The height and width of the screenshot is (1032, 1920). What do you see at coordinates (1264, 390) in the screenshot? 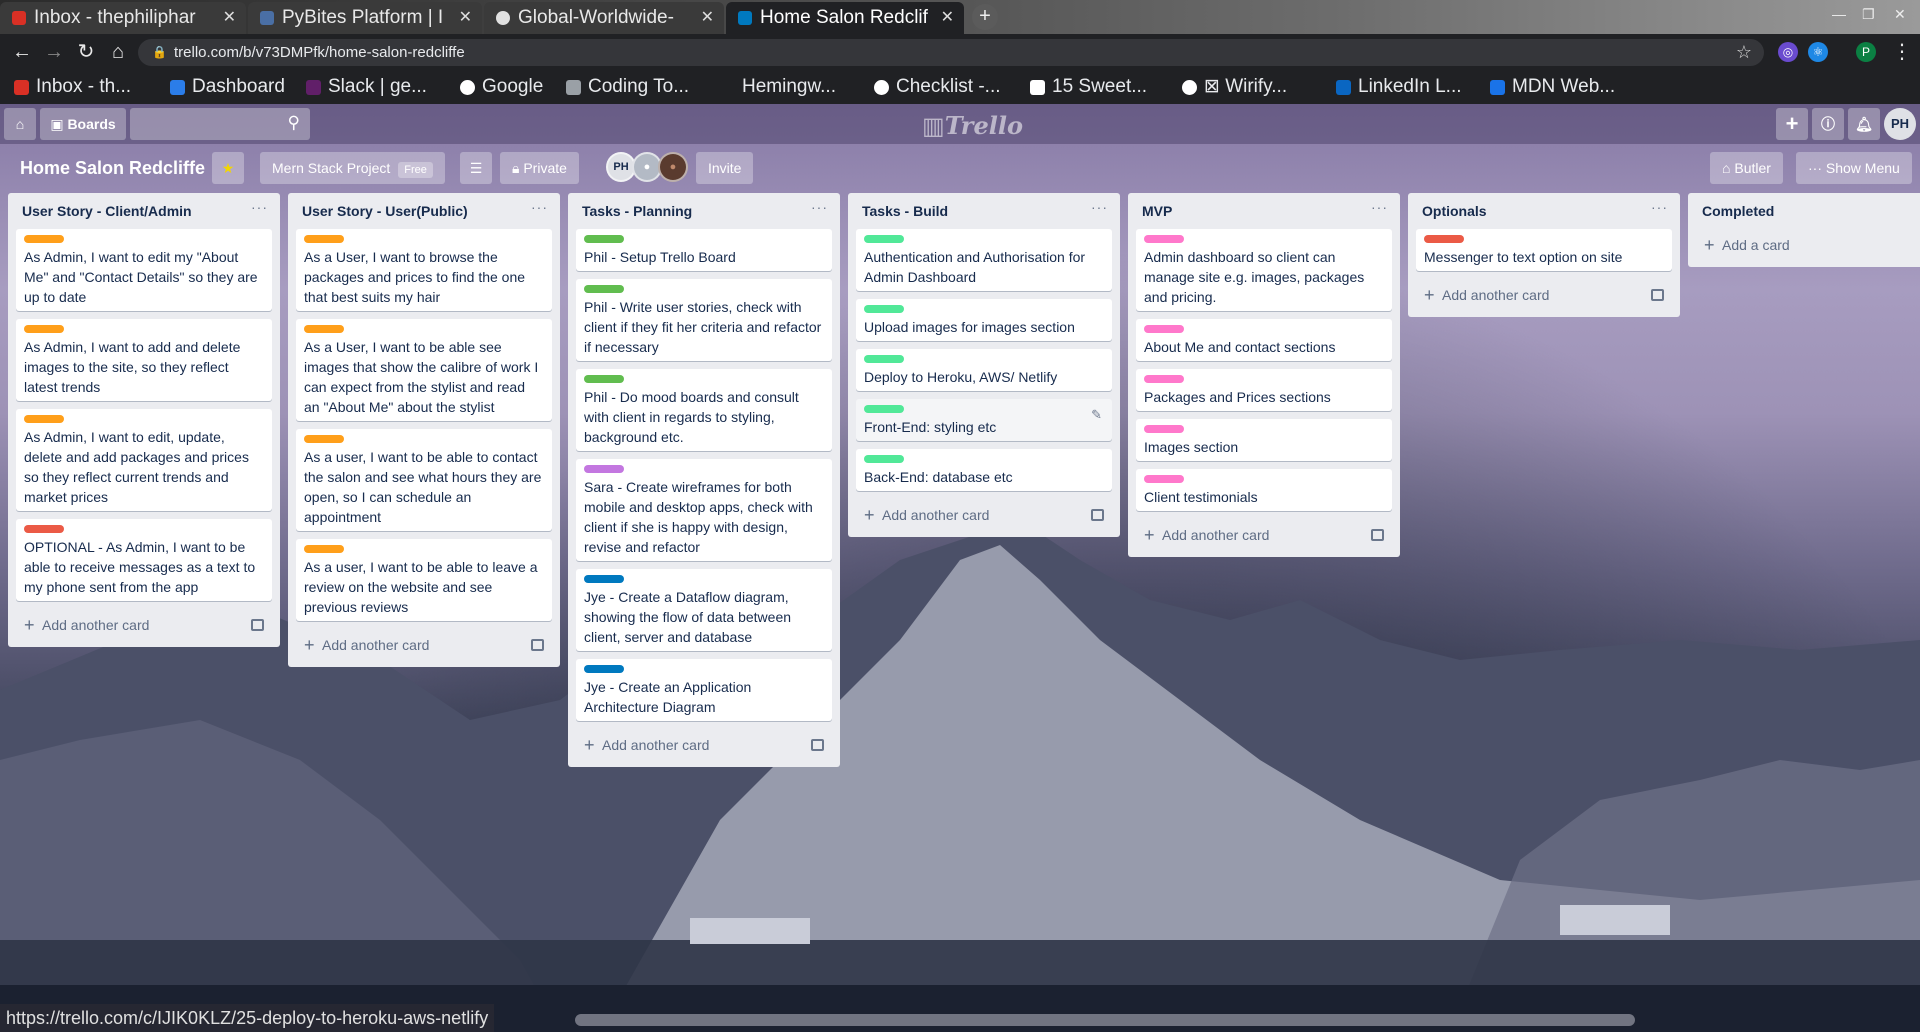
I see `card: Packages and Prices sections` at bounding box center [1264, 390].